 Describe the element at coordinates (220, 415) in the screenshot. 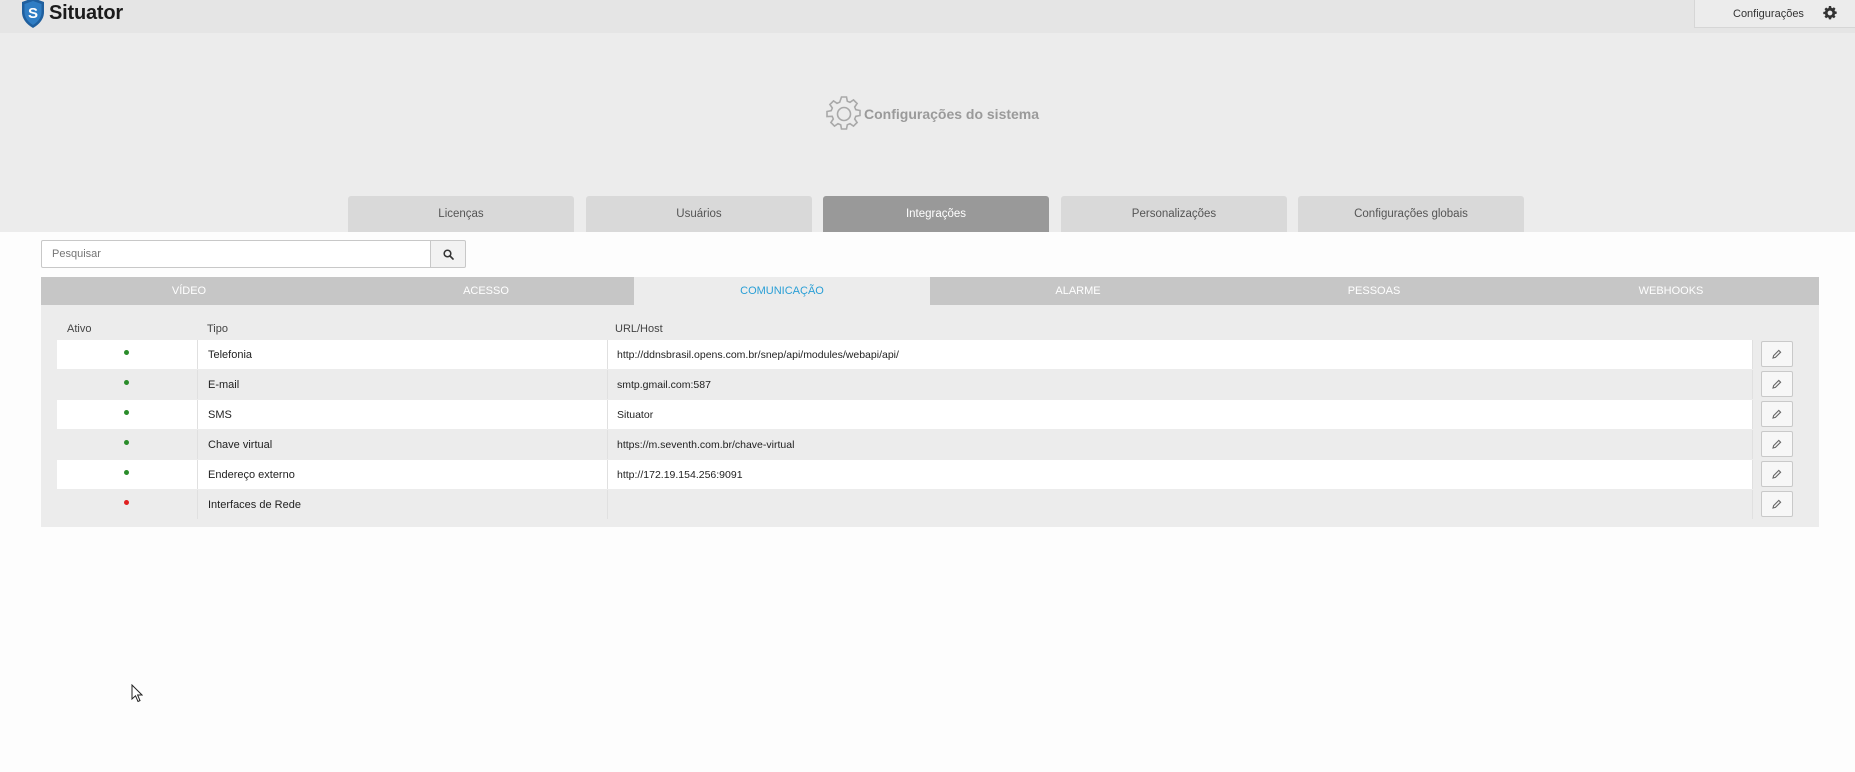

I see `cell-tipo: SMS` at that location.